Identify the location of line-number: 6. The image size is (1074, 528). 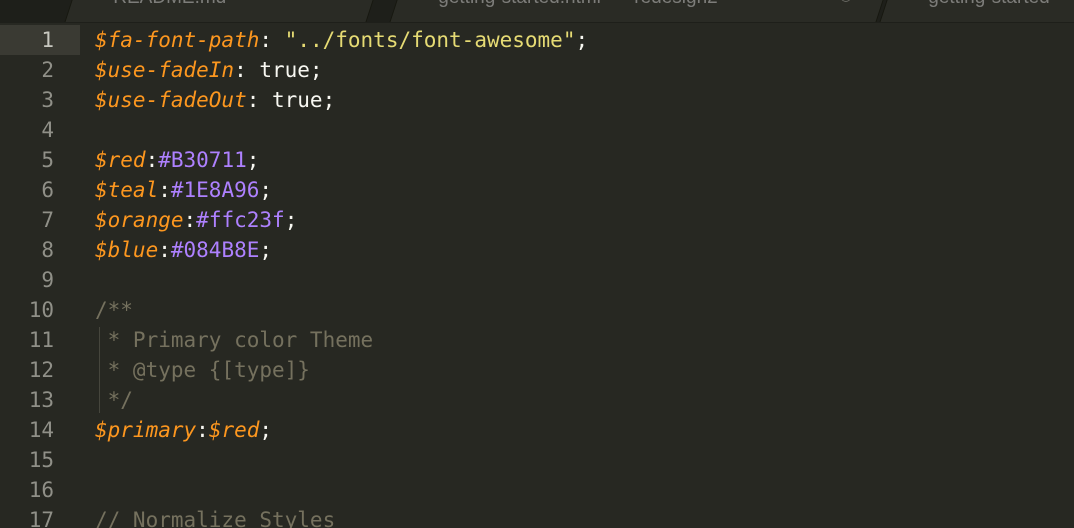
(47, 190).